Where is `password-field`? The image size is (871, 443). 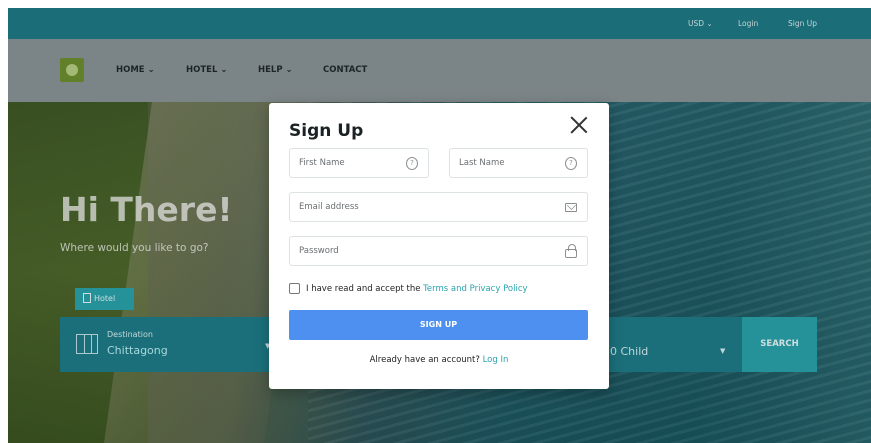
password-field is located at coordinates (438, 251).